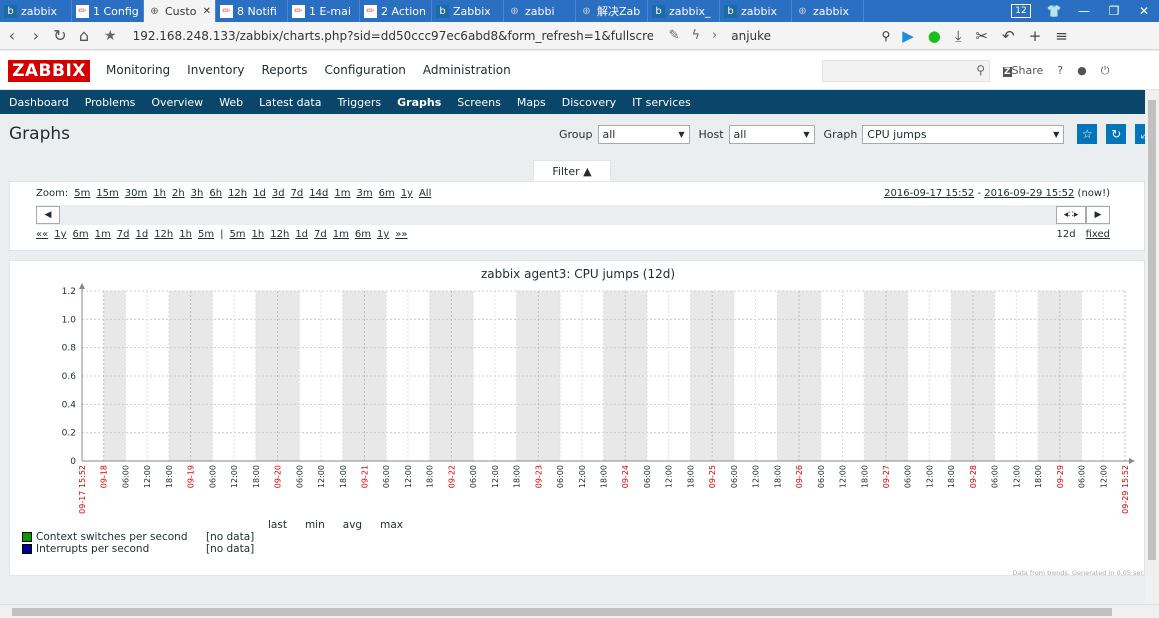 The image size is (1159, 618). Describe the element at coordinates (958, 36) in the screenshot. I see `download-icon: ⤓` at that location.